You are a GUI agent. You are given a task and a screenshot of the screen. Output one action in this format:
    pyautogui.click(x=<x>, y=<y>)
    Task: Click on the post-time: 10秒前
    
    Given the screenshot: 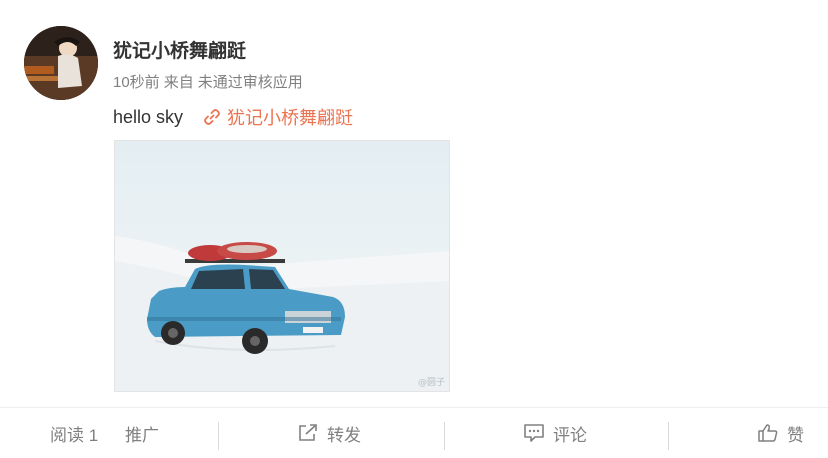 What is the action you would take?
    pyautogui.click(x=136, y=82)
    